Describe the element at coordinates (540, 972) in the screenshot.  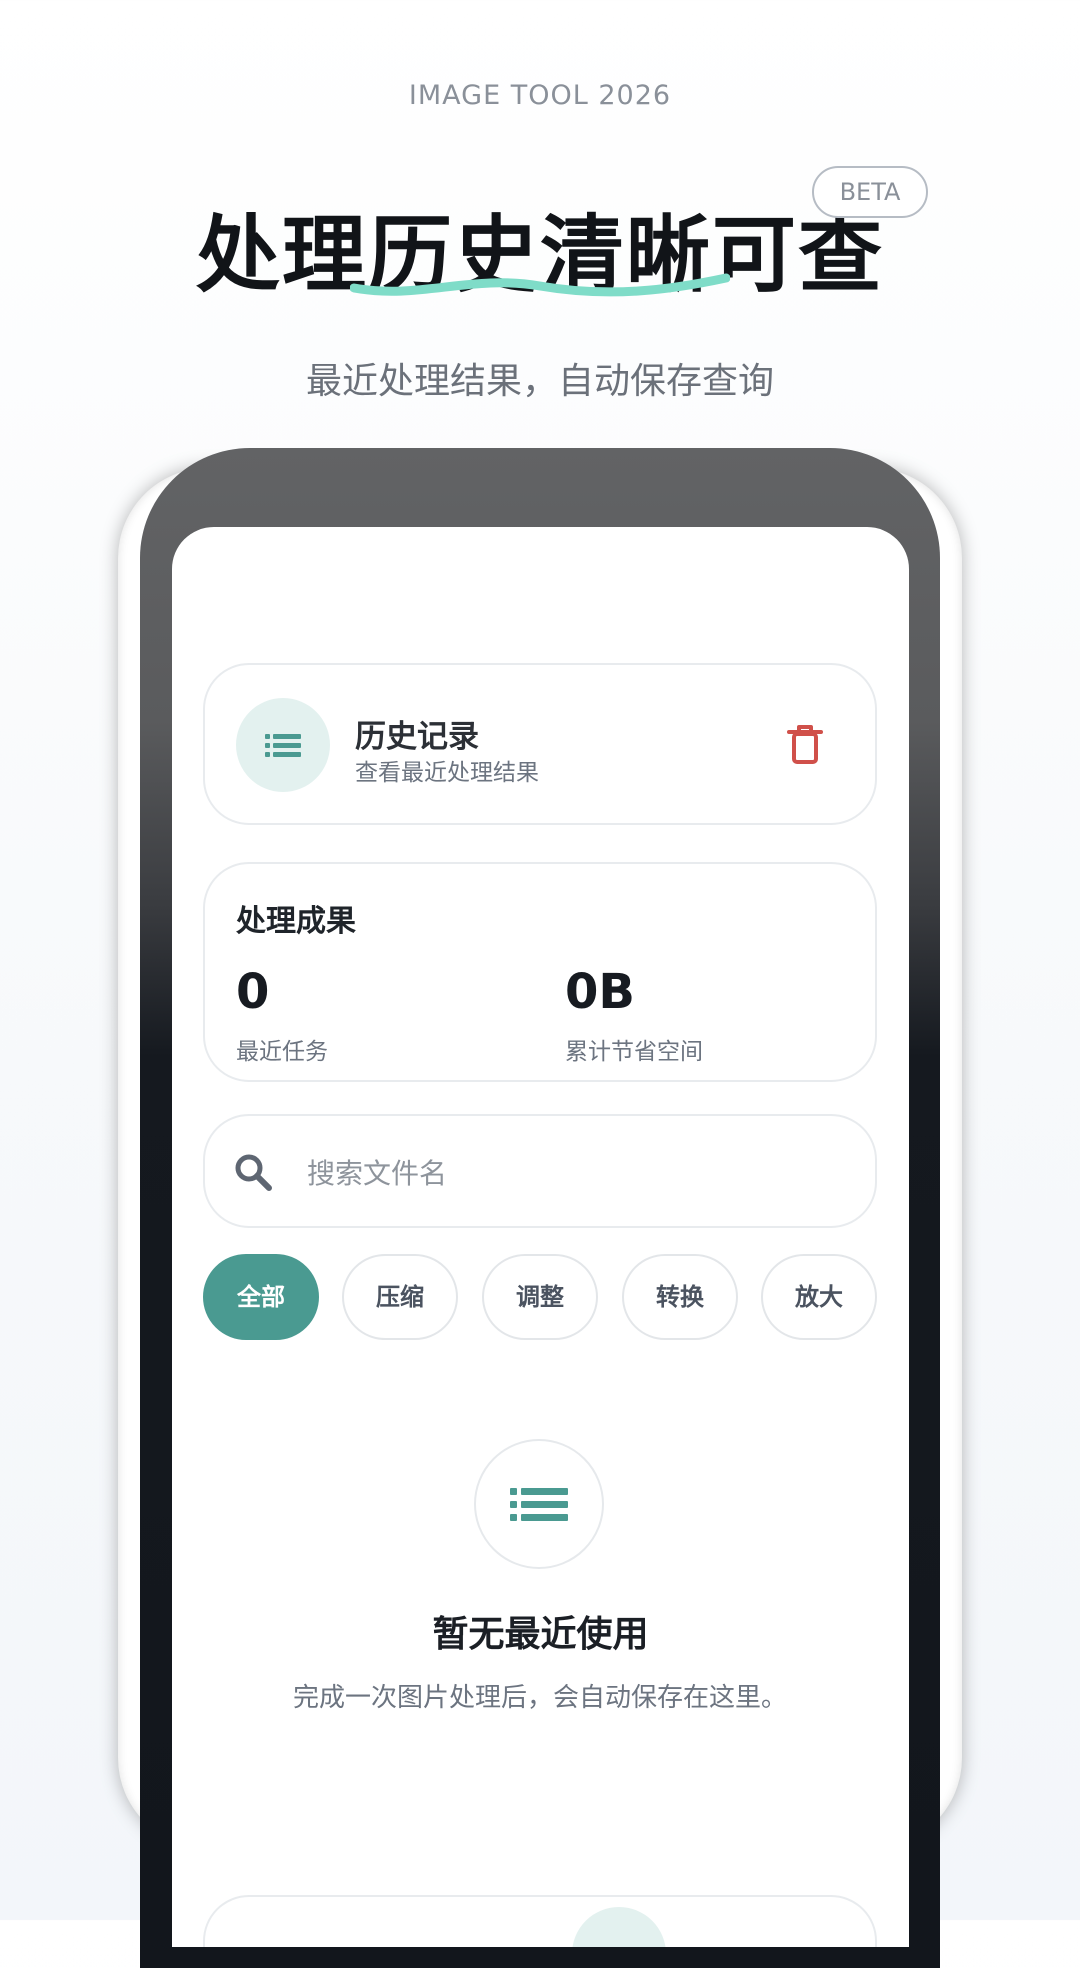
I see `results-card: 处理成果 0 最近任务 0B 累计节省空间` at that location.